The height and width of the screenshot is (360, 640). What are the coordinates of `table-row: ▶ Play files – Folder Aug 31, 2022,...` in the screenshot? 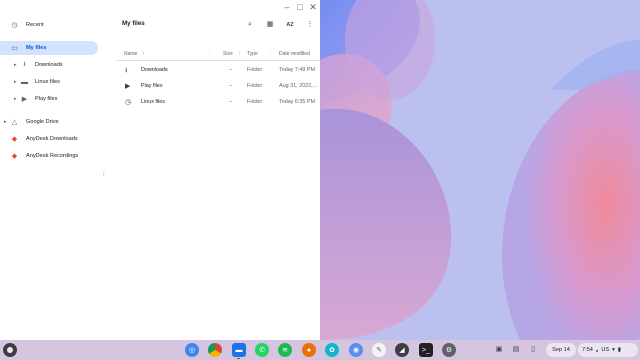 It's located at (218, 86).